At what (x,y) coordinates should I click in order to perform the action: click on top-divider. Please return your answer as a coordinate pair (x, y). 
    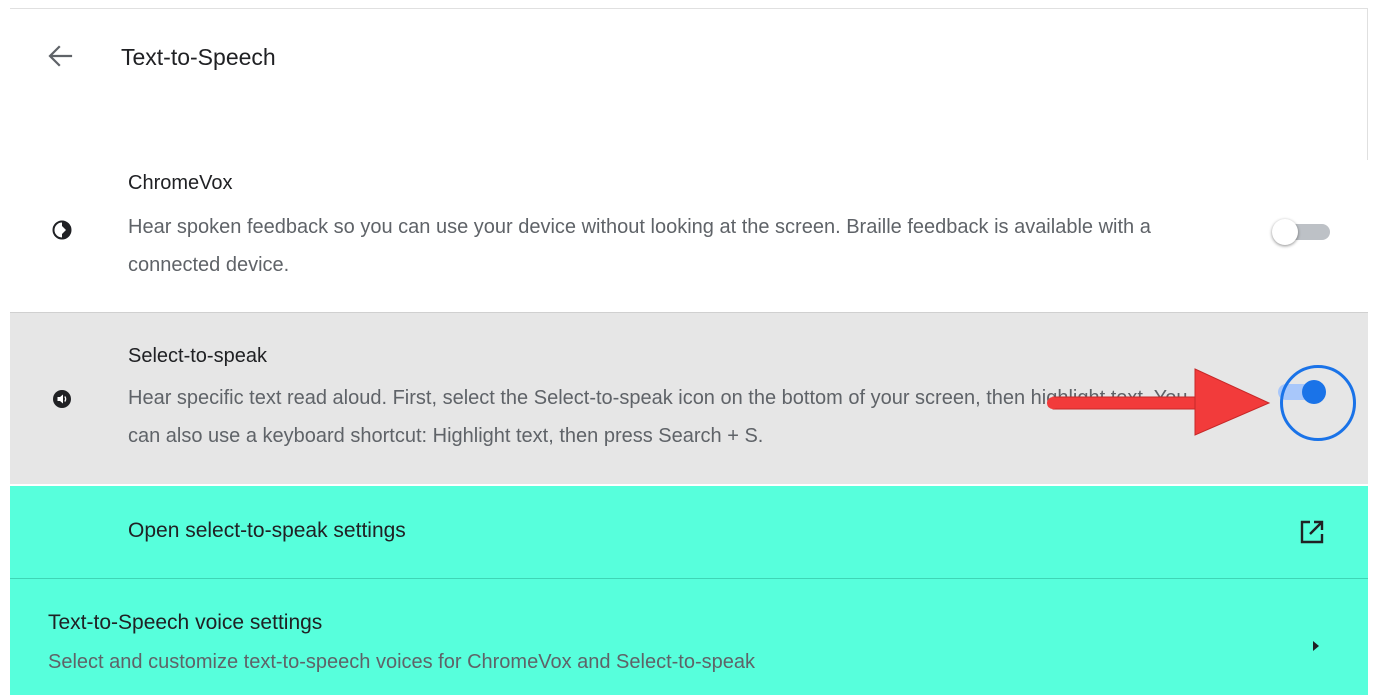
    Looking at the image, I should click on (689, 8).